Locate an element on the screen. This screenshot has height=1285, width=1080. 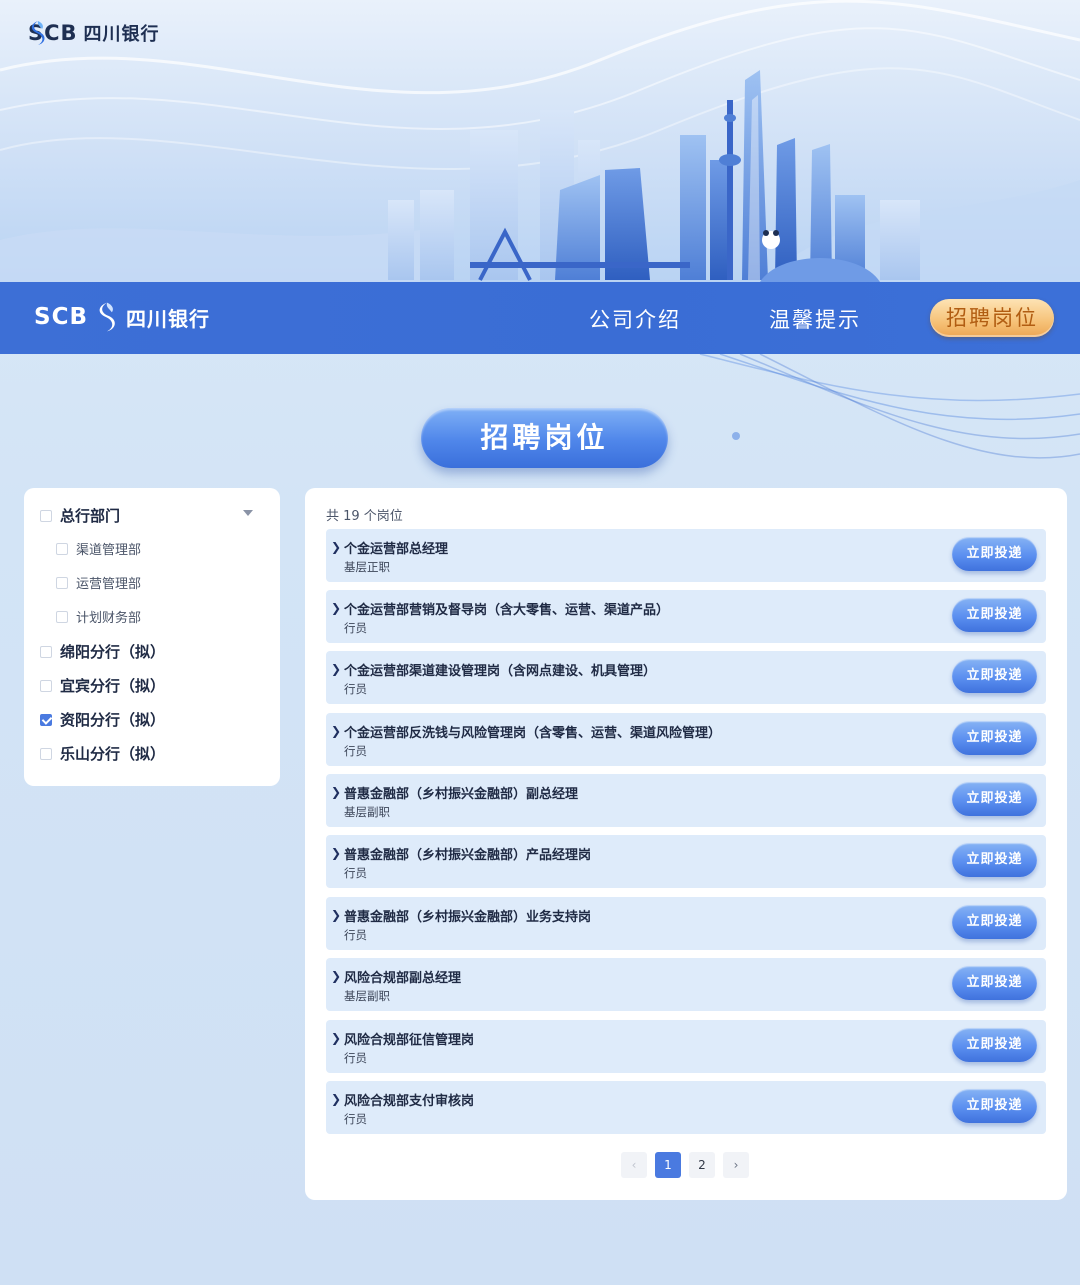
filter-label: 资阳分行（拟） is located at coordinates (113, 720).